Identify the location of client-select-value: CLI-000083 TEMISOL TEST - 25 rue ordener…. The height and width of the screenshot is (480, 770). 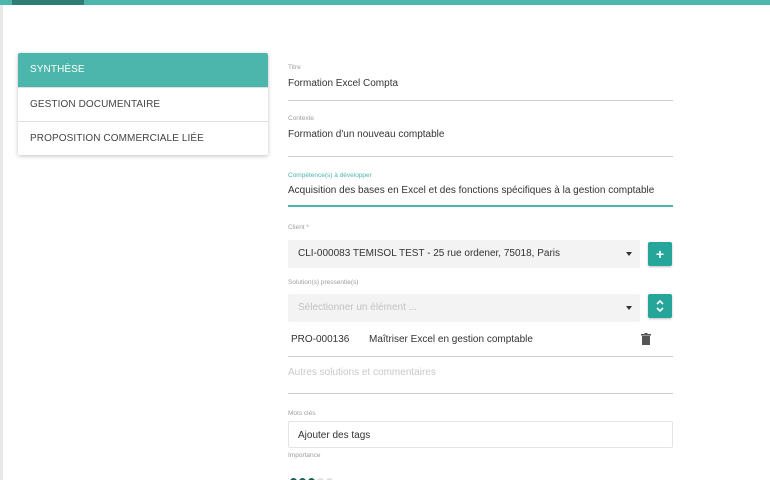
(429, 253).